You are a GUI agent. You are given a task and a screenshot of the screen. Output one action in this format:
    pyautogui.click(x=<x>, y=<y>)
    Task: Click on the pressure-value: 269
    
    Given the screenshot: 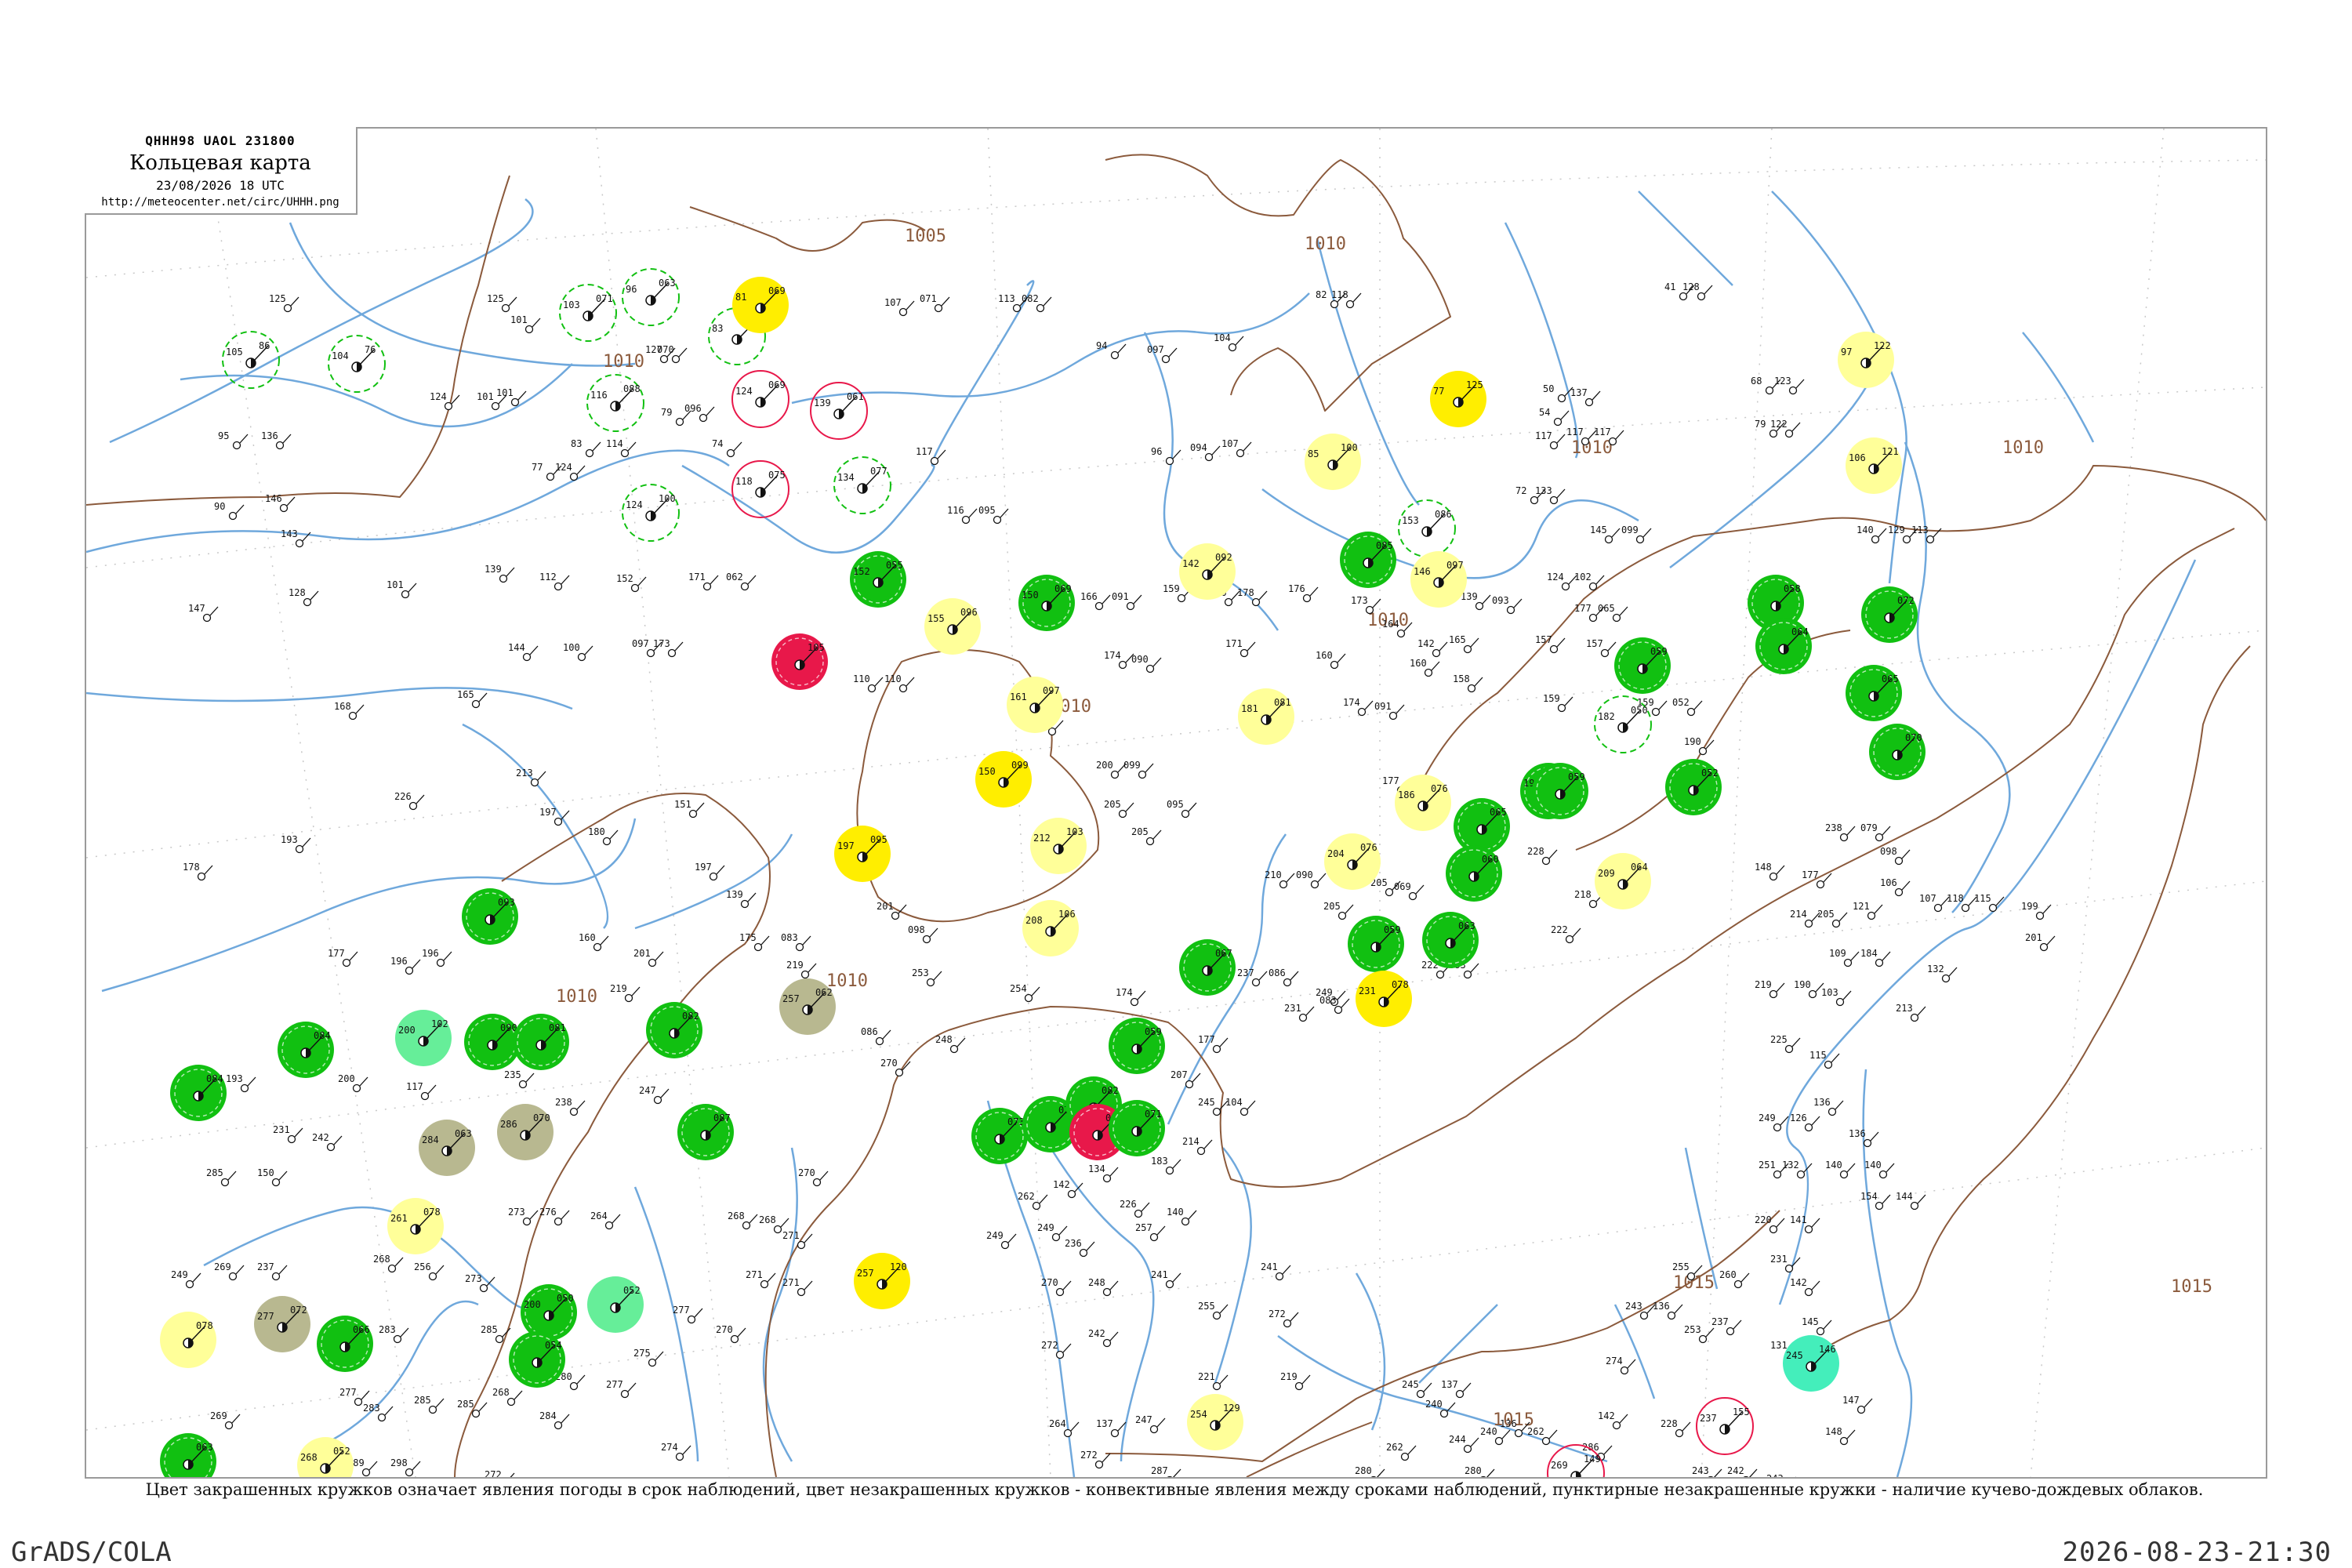 What is the action you would take?
    pyautogui.click(x=219, y=1415)
    